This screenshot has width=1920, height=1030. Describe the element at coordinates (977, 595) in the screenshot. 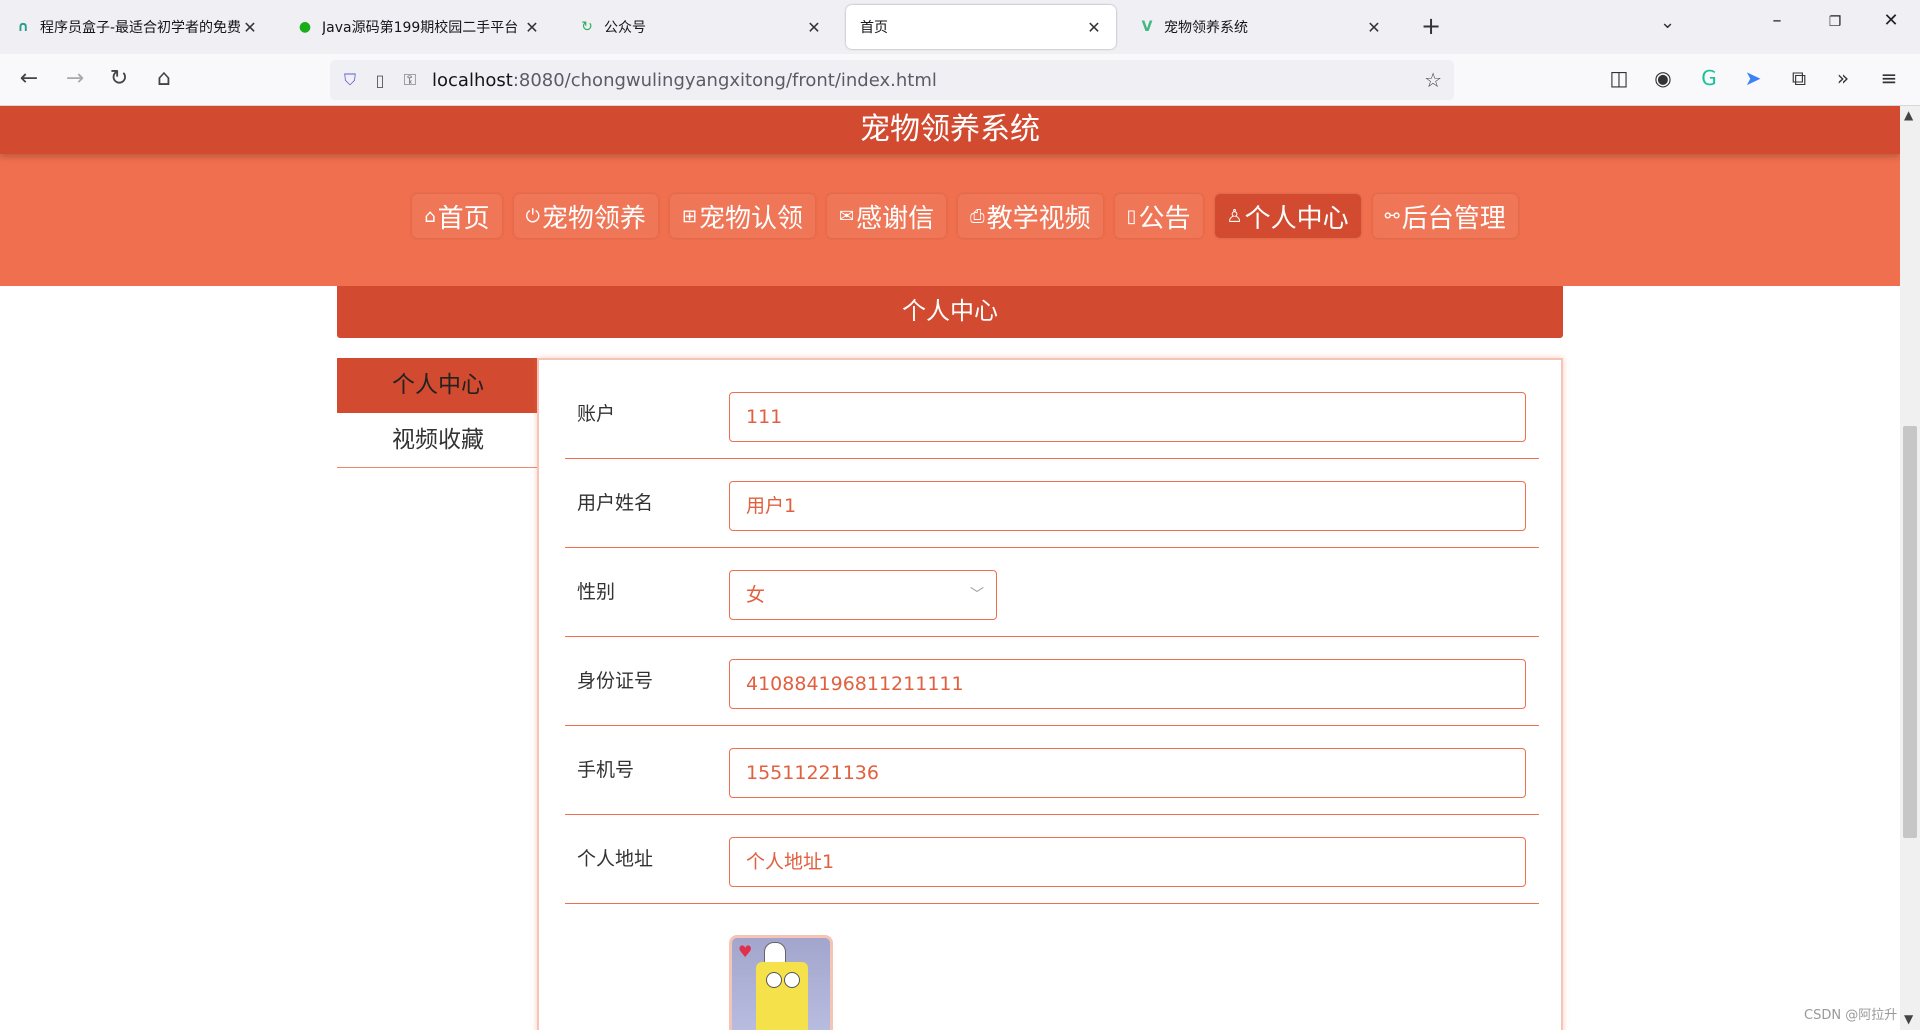

I see `chevron-down-icon: ﹀` at that location.